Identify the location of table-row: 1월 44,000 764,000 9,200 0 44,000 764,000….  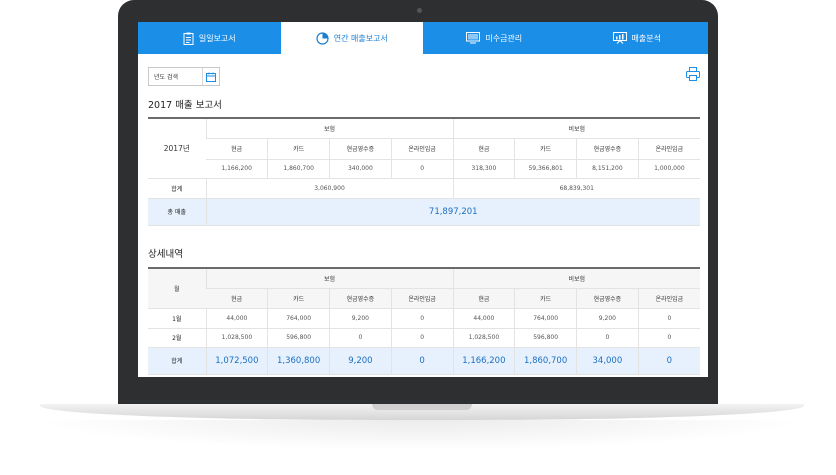
(424, 318).